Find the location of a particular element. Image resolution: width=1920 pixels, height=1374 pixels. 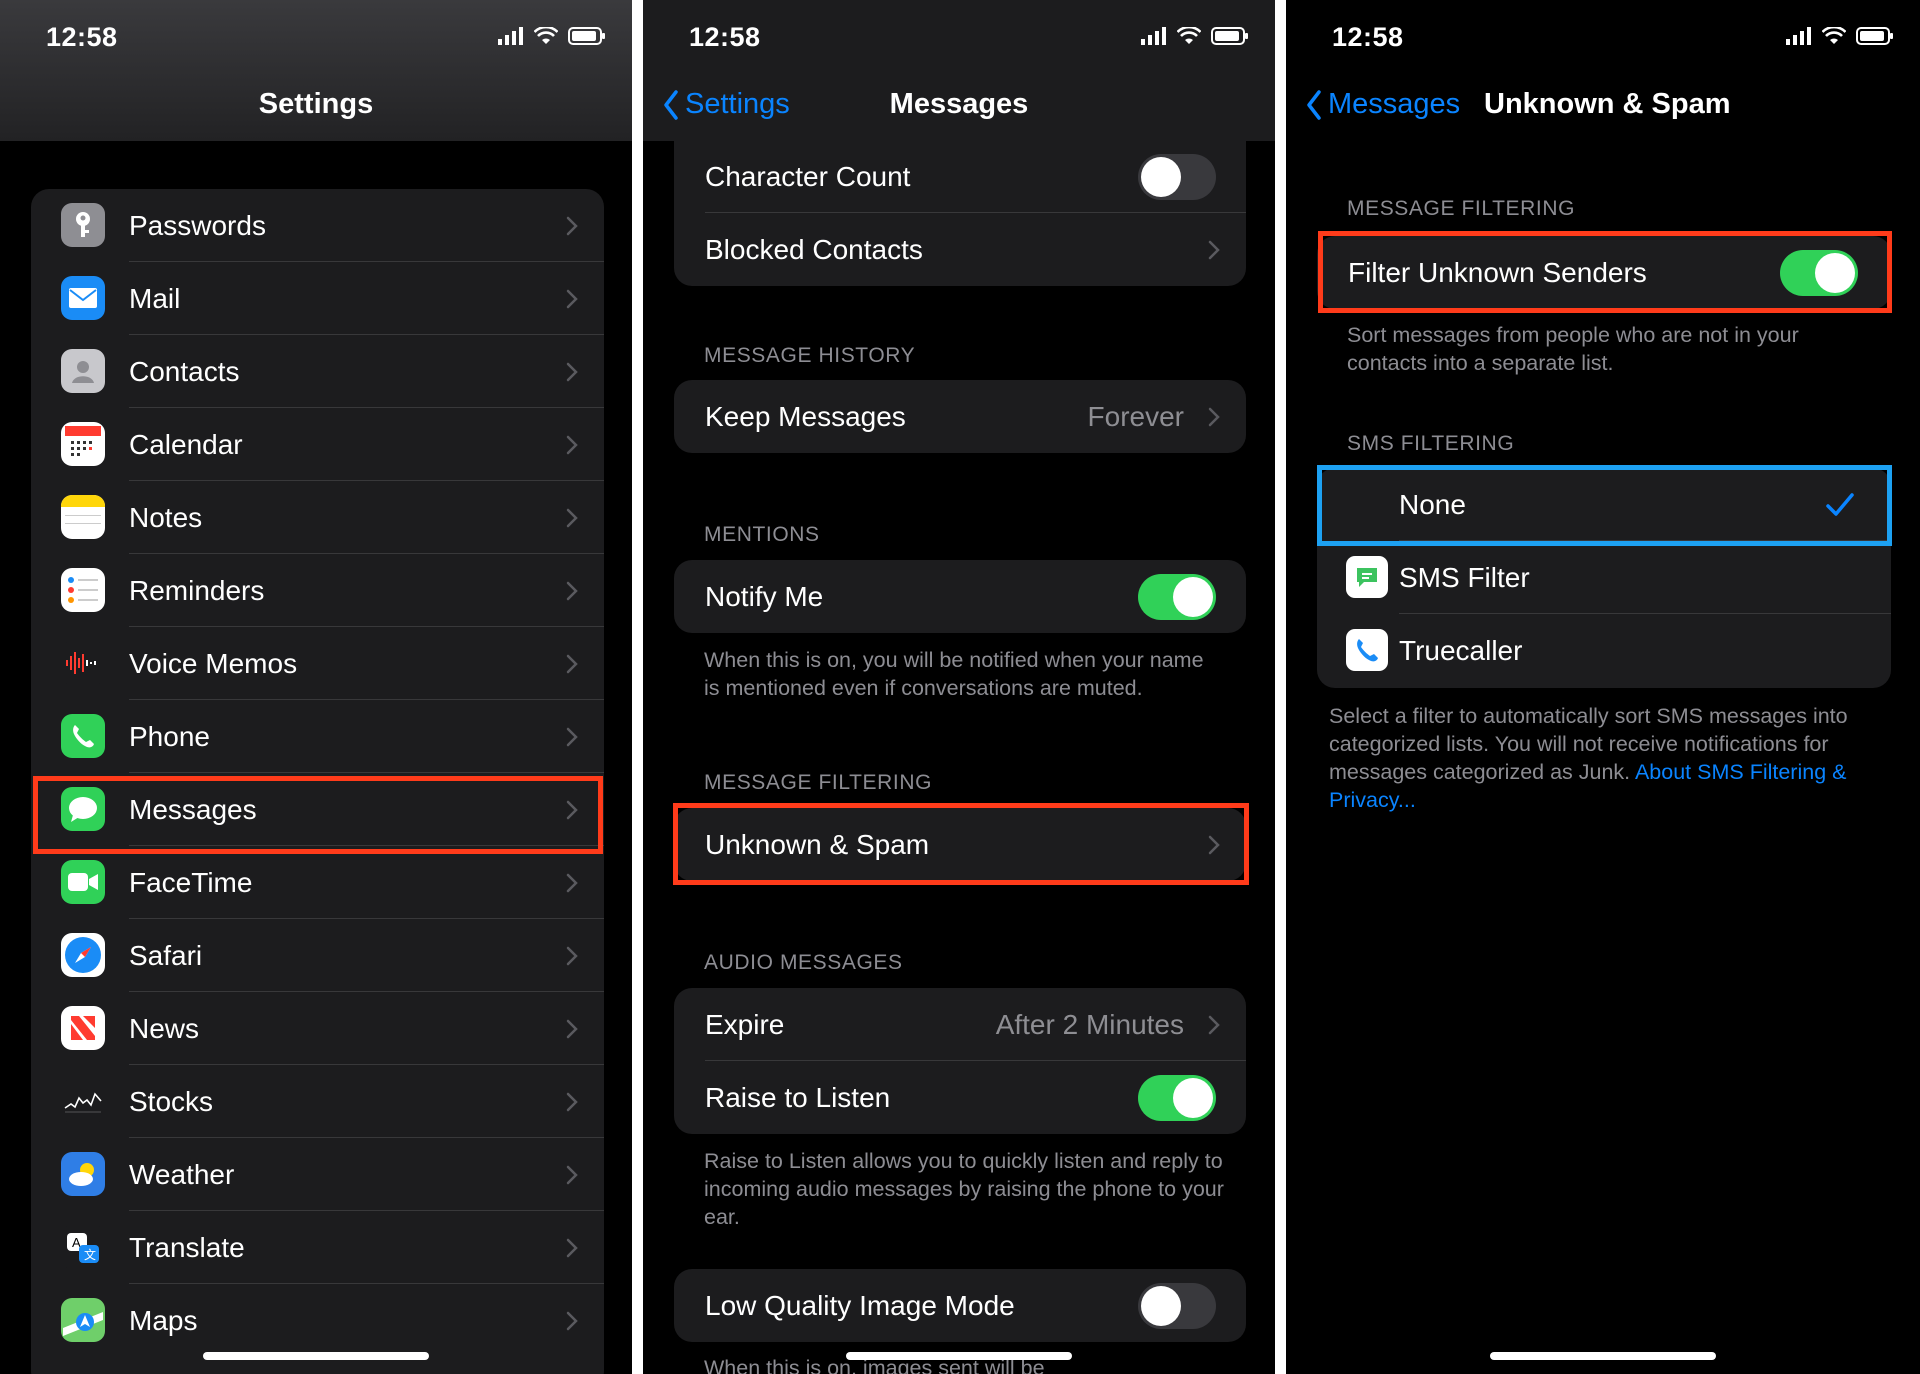

settings-row-voice-memos: Voice Memos is located at coordinates (317, 663).